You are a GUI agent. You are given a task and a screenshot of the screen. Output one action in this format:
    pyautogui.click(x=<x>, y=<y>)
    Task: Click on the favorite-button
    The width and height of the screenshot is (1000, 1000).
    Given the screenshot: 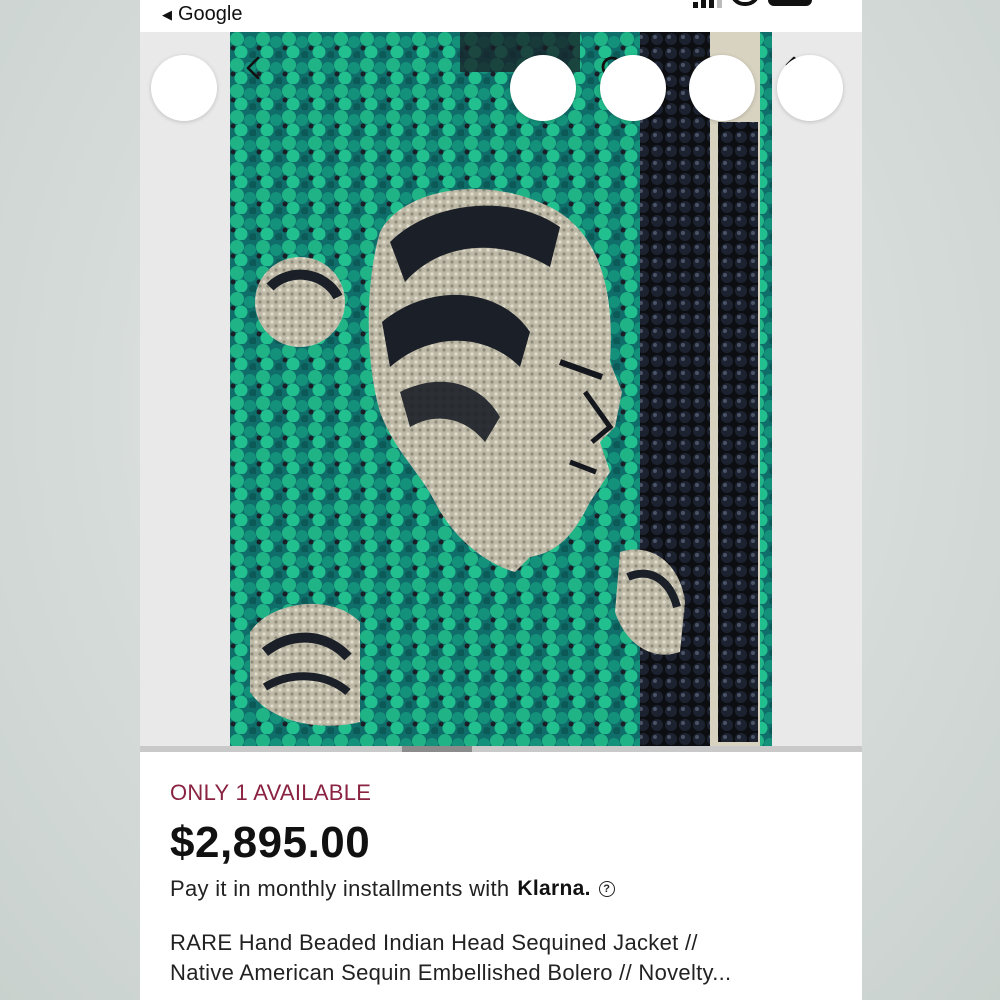 What is the action you would take?
    pyautogui.click(x=810, y=88)
    